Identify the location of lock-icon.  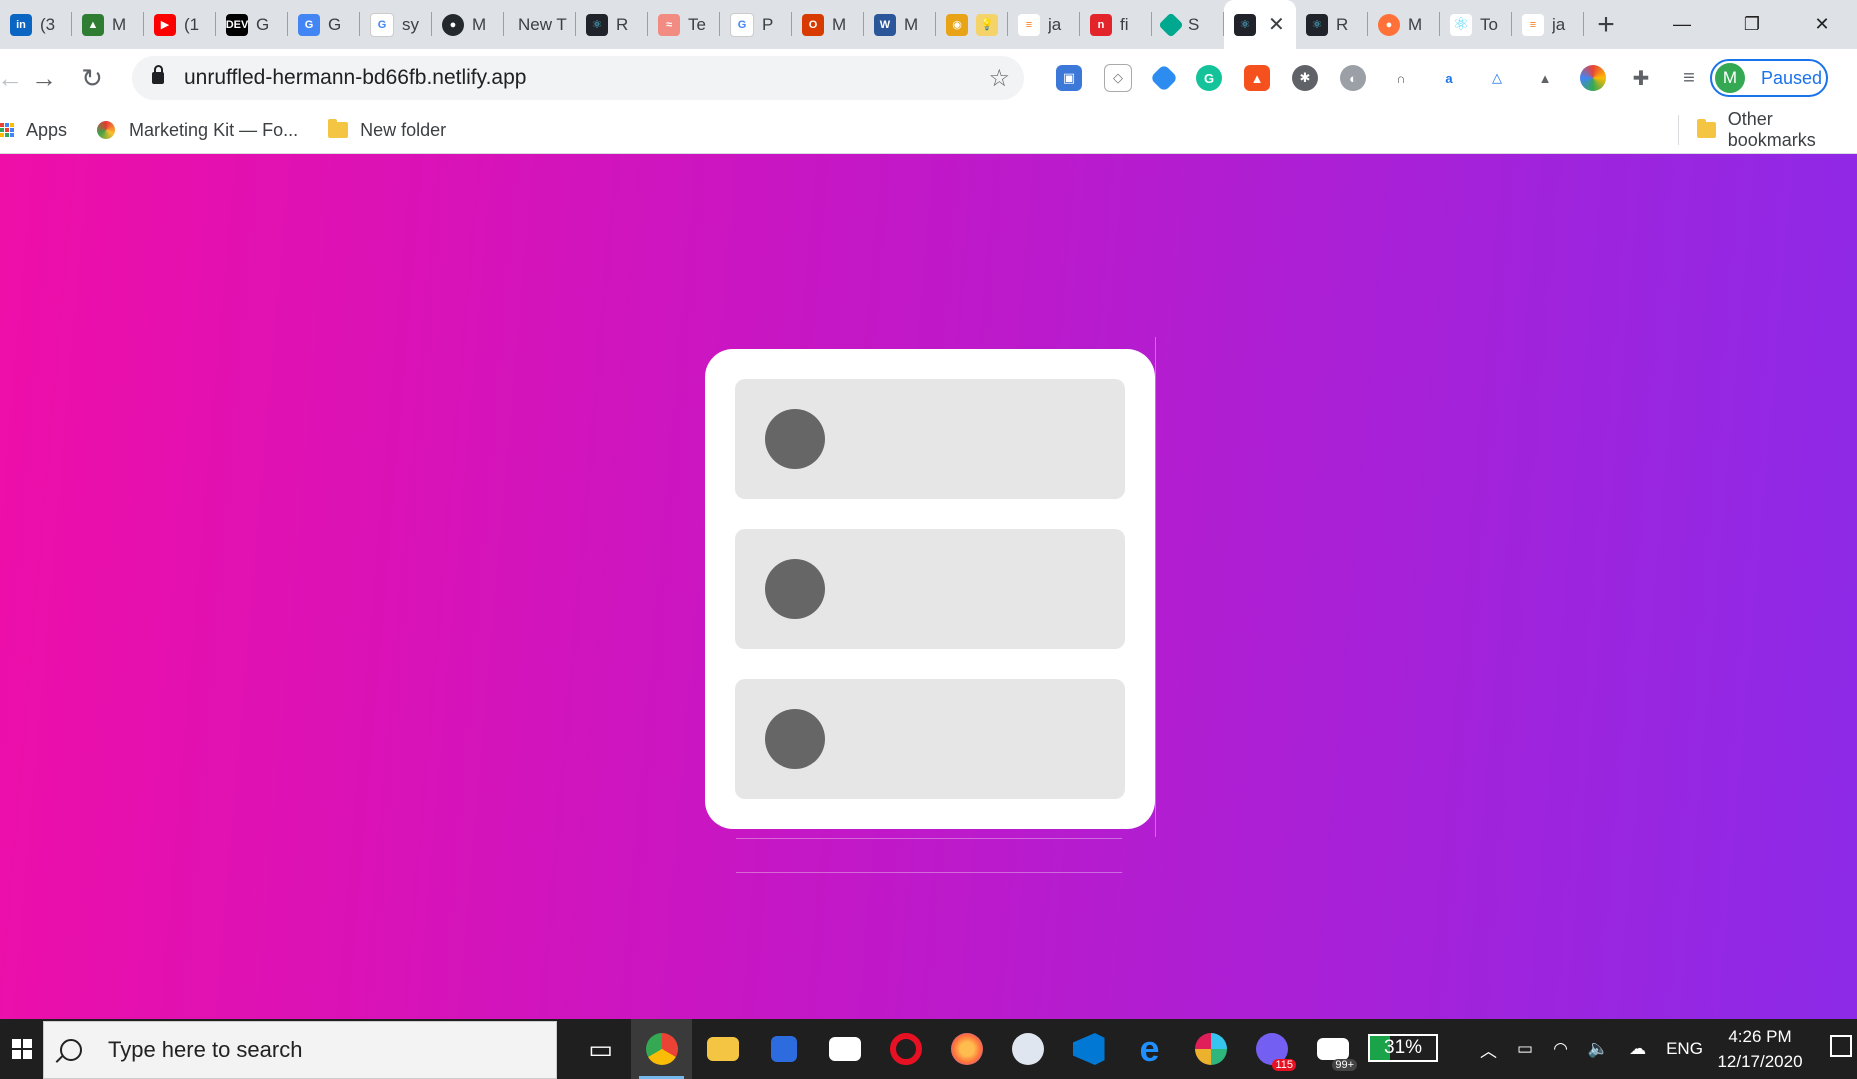
(158, 74).